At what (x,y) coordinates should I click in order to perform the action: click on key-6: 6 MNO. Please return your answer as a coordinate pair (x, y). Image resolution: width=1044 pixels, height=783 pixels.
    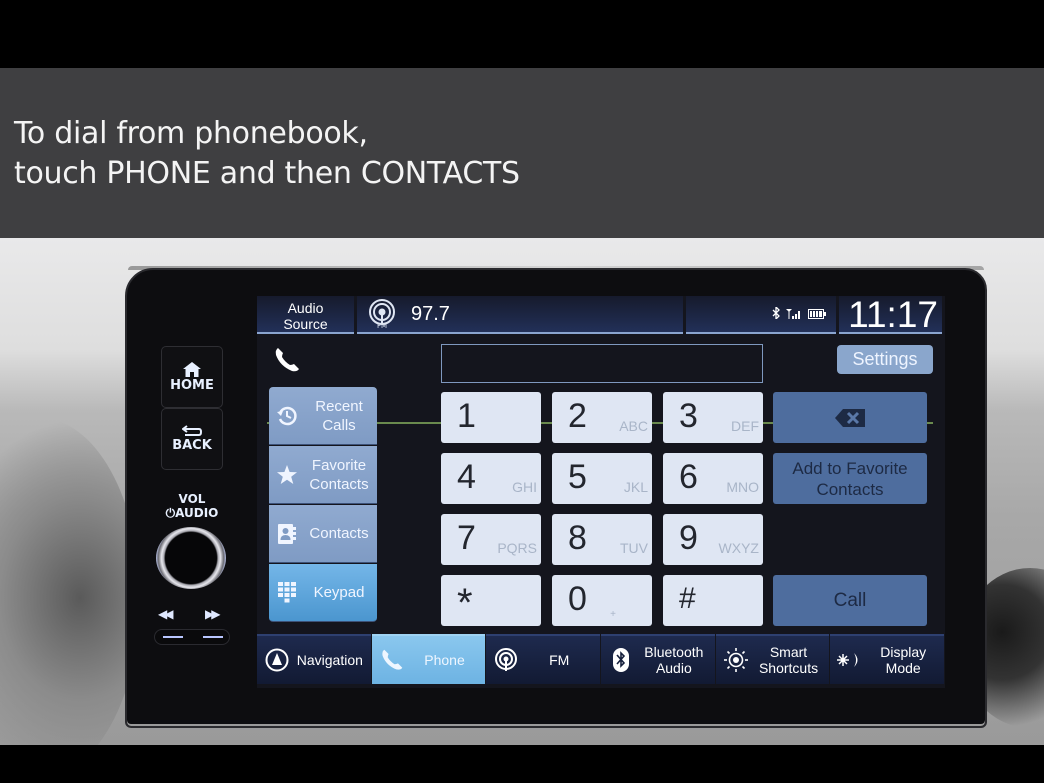
    Looking at the image, I should click on (713, 478).